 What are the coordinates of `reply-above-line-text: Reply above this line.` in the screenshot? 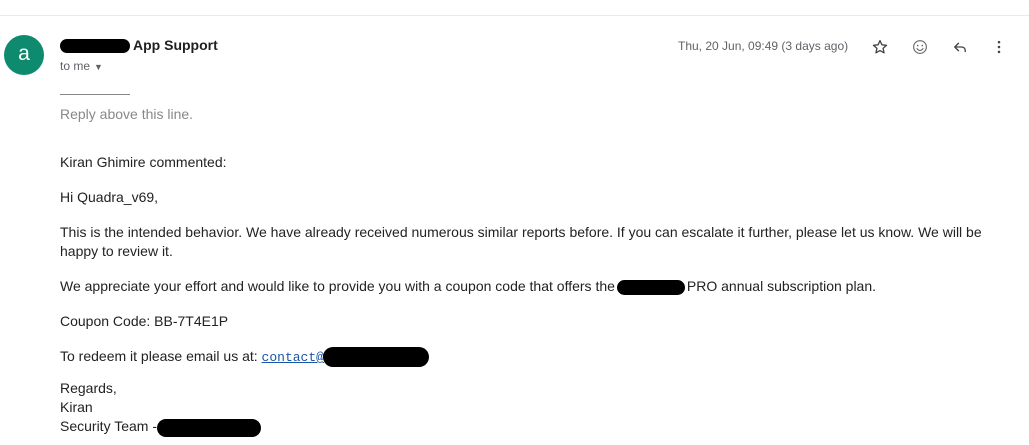 It's located at (127, 114).